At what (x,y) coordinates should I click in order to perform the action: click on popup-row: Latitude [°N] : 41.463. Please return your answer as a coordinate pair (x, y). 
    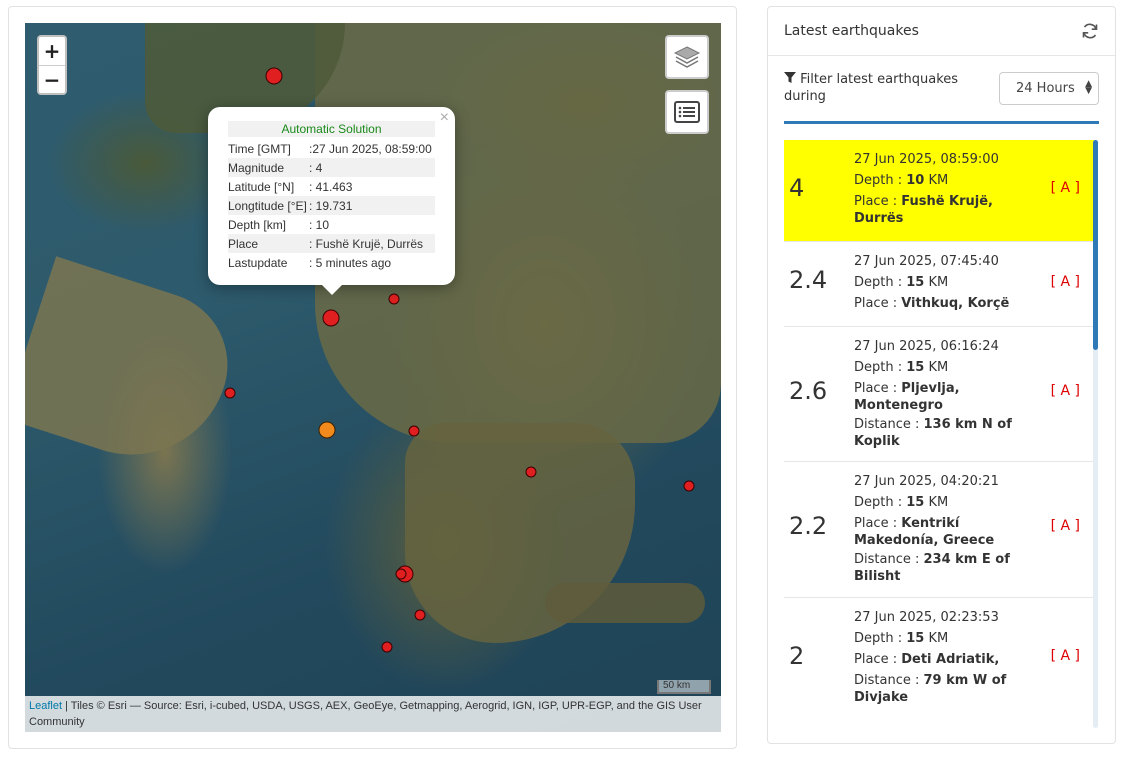
    Looking at the image, I should click on (331, 186).